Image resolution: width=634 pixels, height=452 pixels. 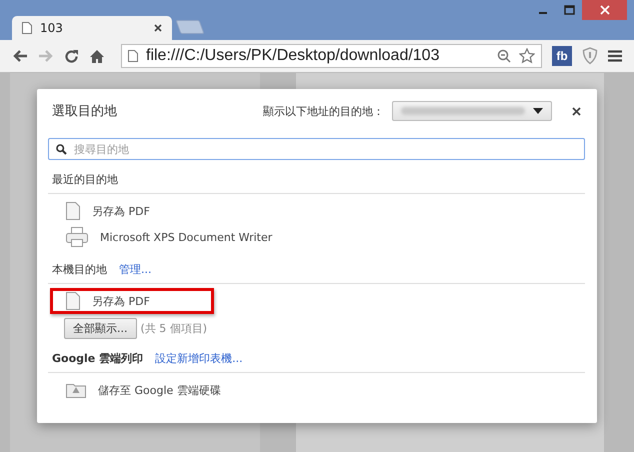 I want to click on destination-item: Microsoft XPS Document Writer, so click(x=160, y=237).